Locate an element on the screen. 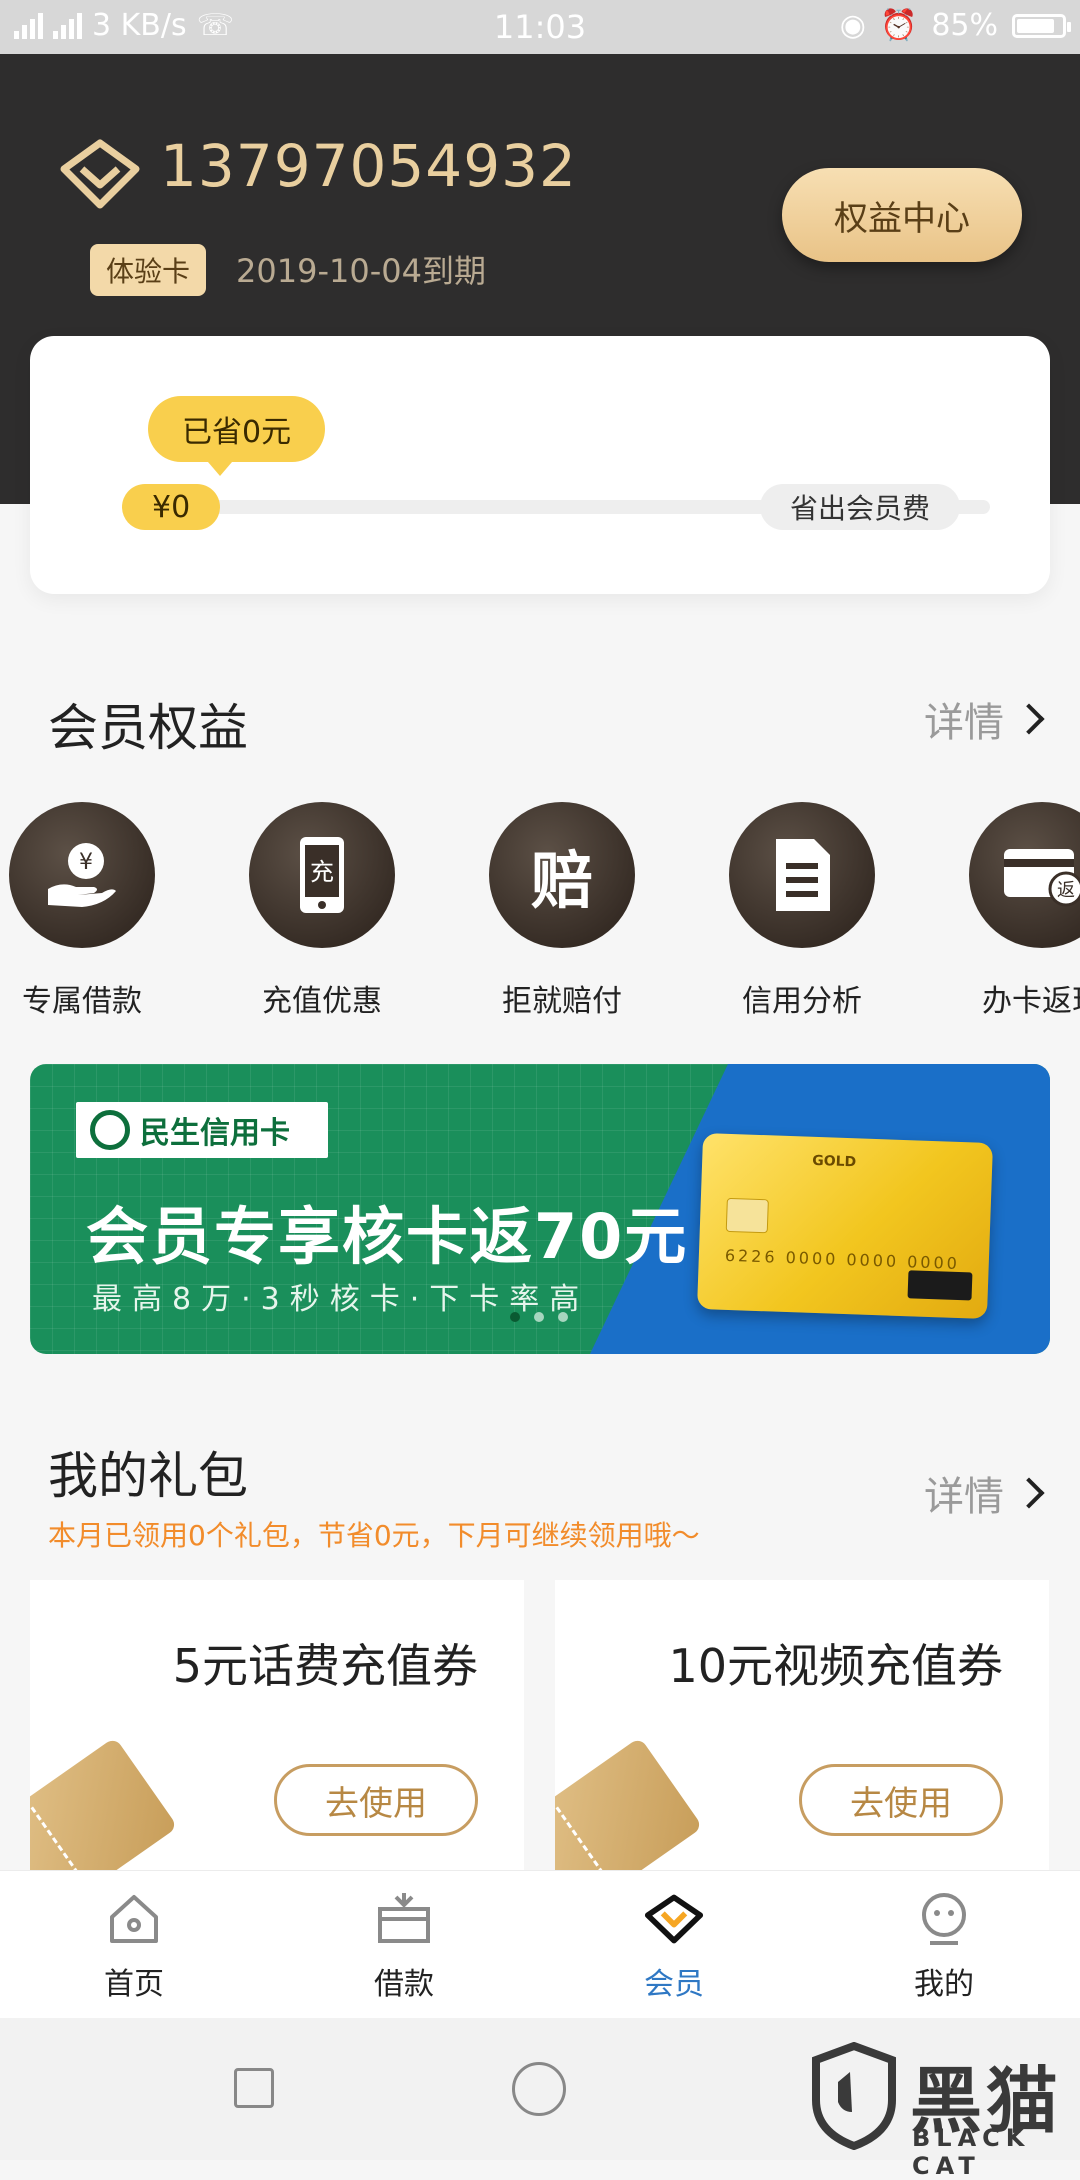 This screenshot has height=2180, width=1080. svg-text: 充 is located at coordinates (322, 872).